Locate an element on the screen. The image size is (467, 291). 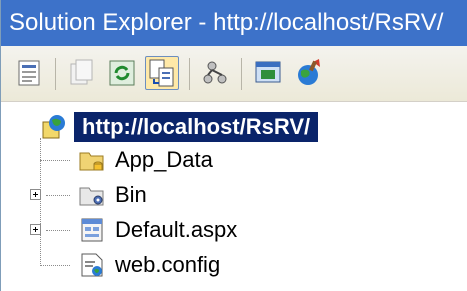
tree-item-label: Default.aspx is located at coordinates (176, 230).